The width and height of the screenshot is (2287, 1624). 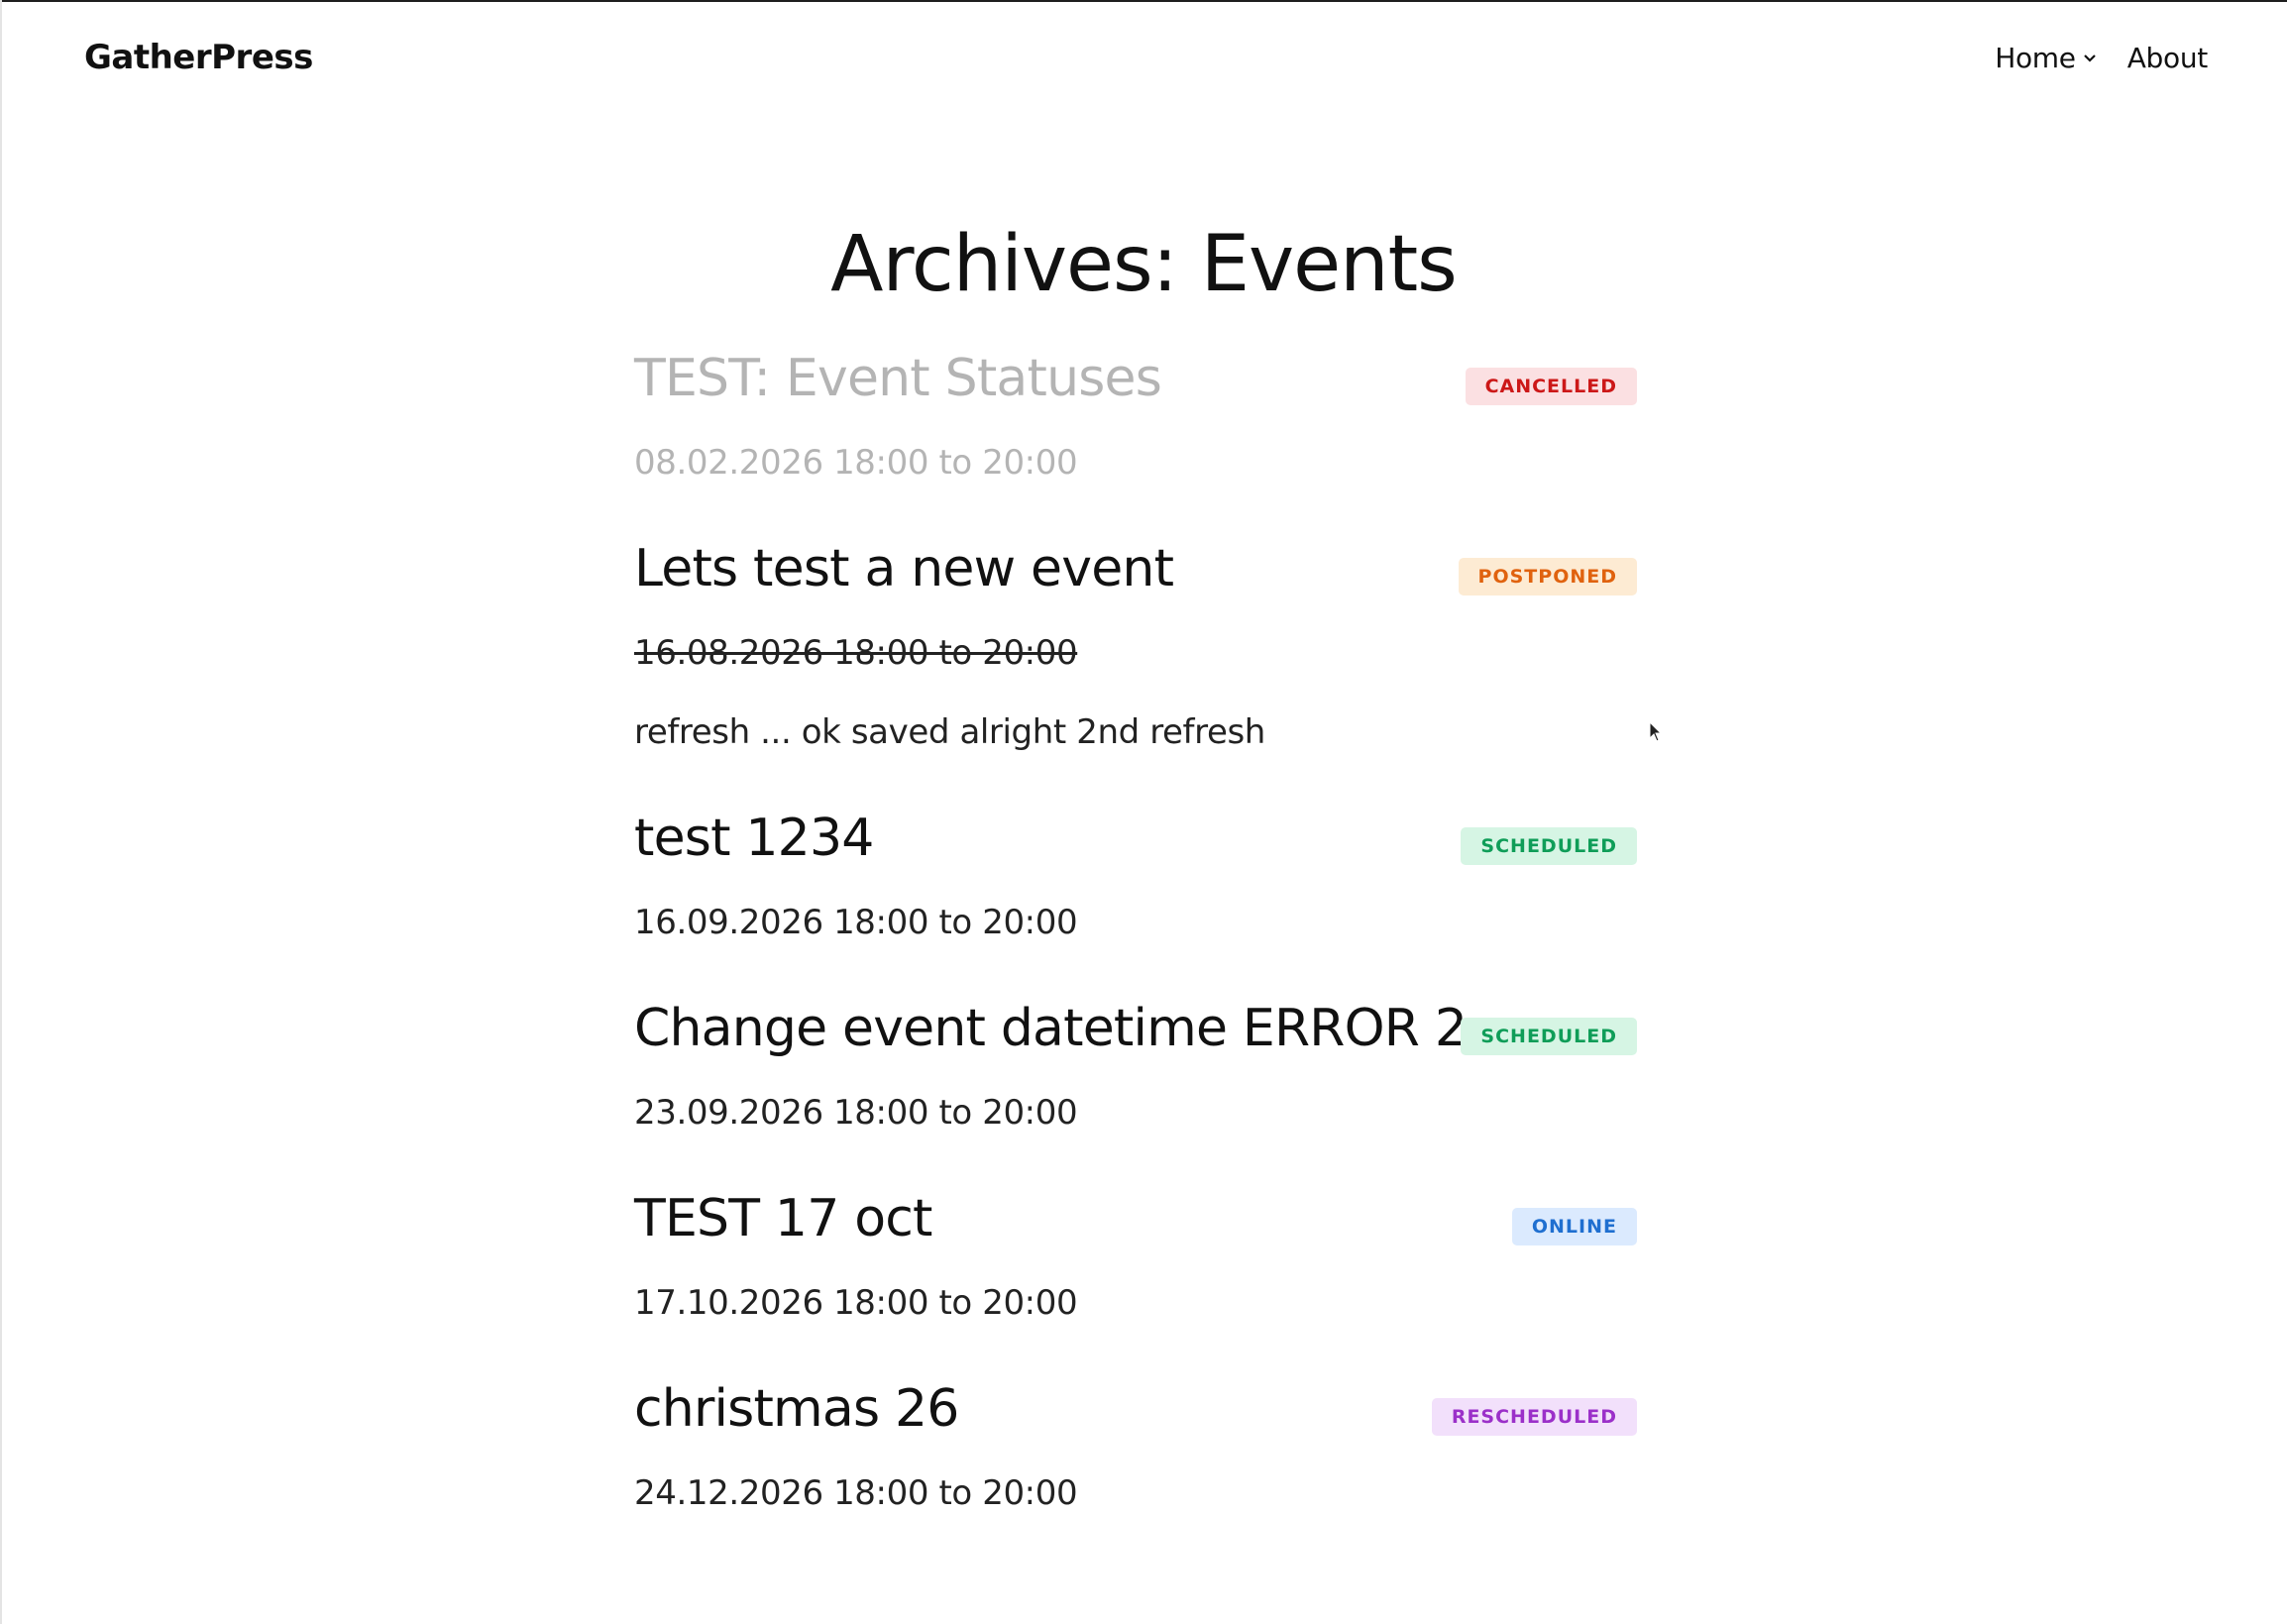 What do you see at coordinates (199, 58) in the screenshot?
I see `site-title-link: GatherPress` at bounding box center [199, 58].